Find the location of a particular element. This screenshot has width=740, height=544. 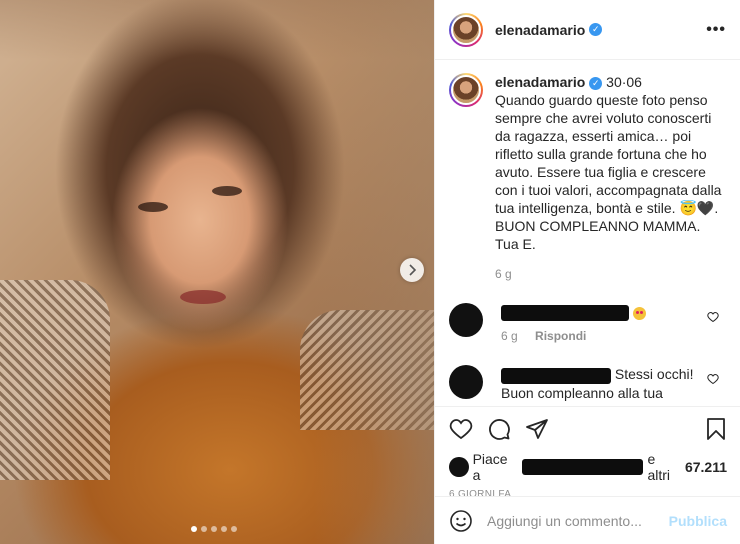

likes-prefix: Piace a is located at coordinates (490, 467).